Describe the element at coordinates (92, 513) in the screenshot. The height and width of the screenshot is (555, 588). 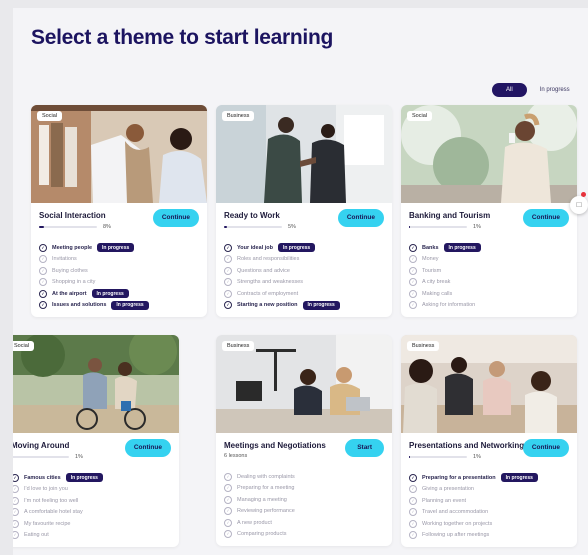
I see `lesson-item: ✓ A comfortable hotel stay` at that location.